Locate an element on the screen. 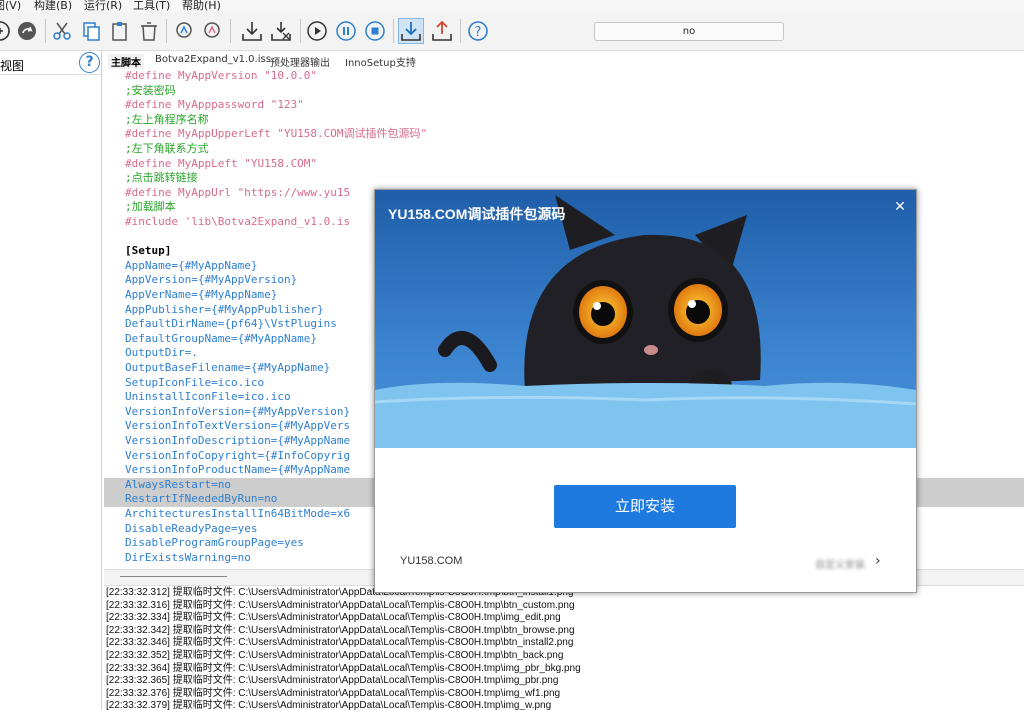  help-icon: ? is located at coordinates (478, 31).